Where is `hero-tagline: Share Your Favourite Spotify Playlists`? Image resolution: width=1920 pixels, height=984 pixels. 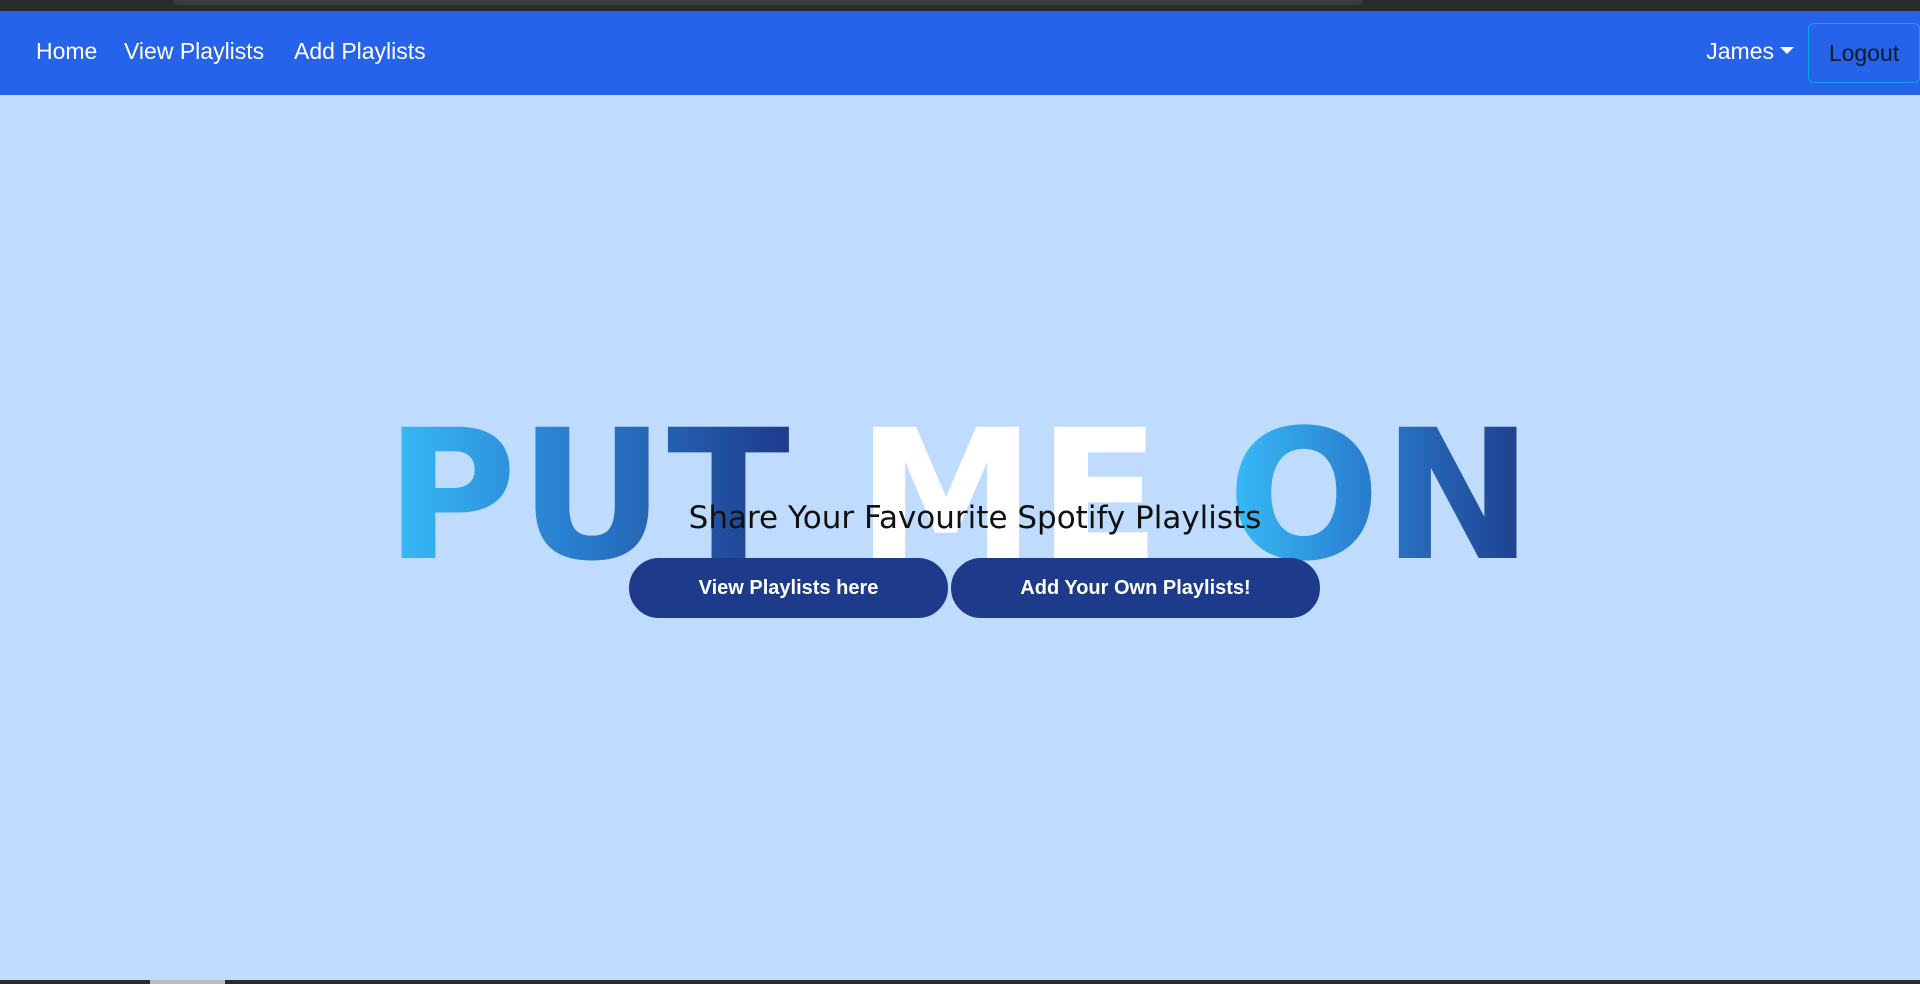 hero-tagline: Share Your Favourite Spotify Playlists is located at coordinates (975, 518).